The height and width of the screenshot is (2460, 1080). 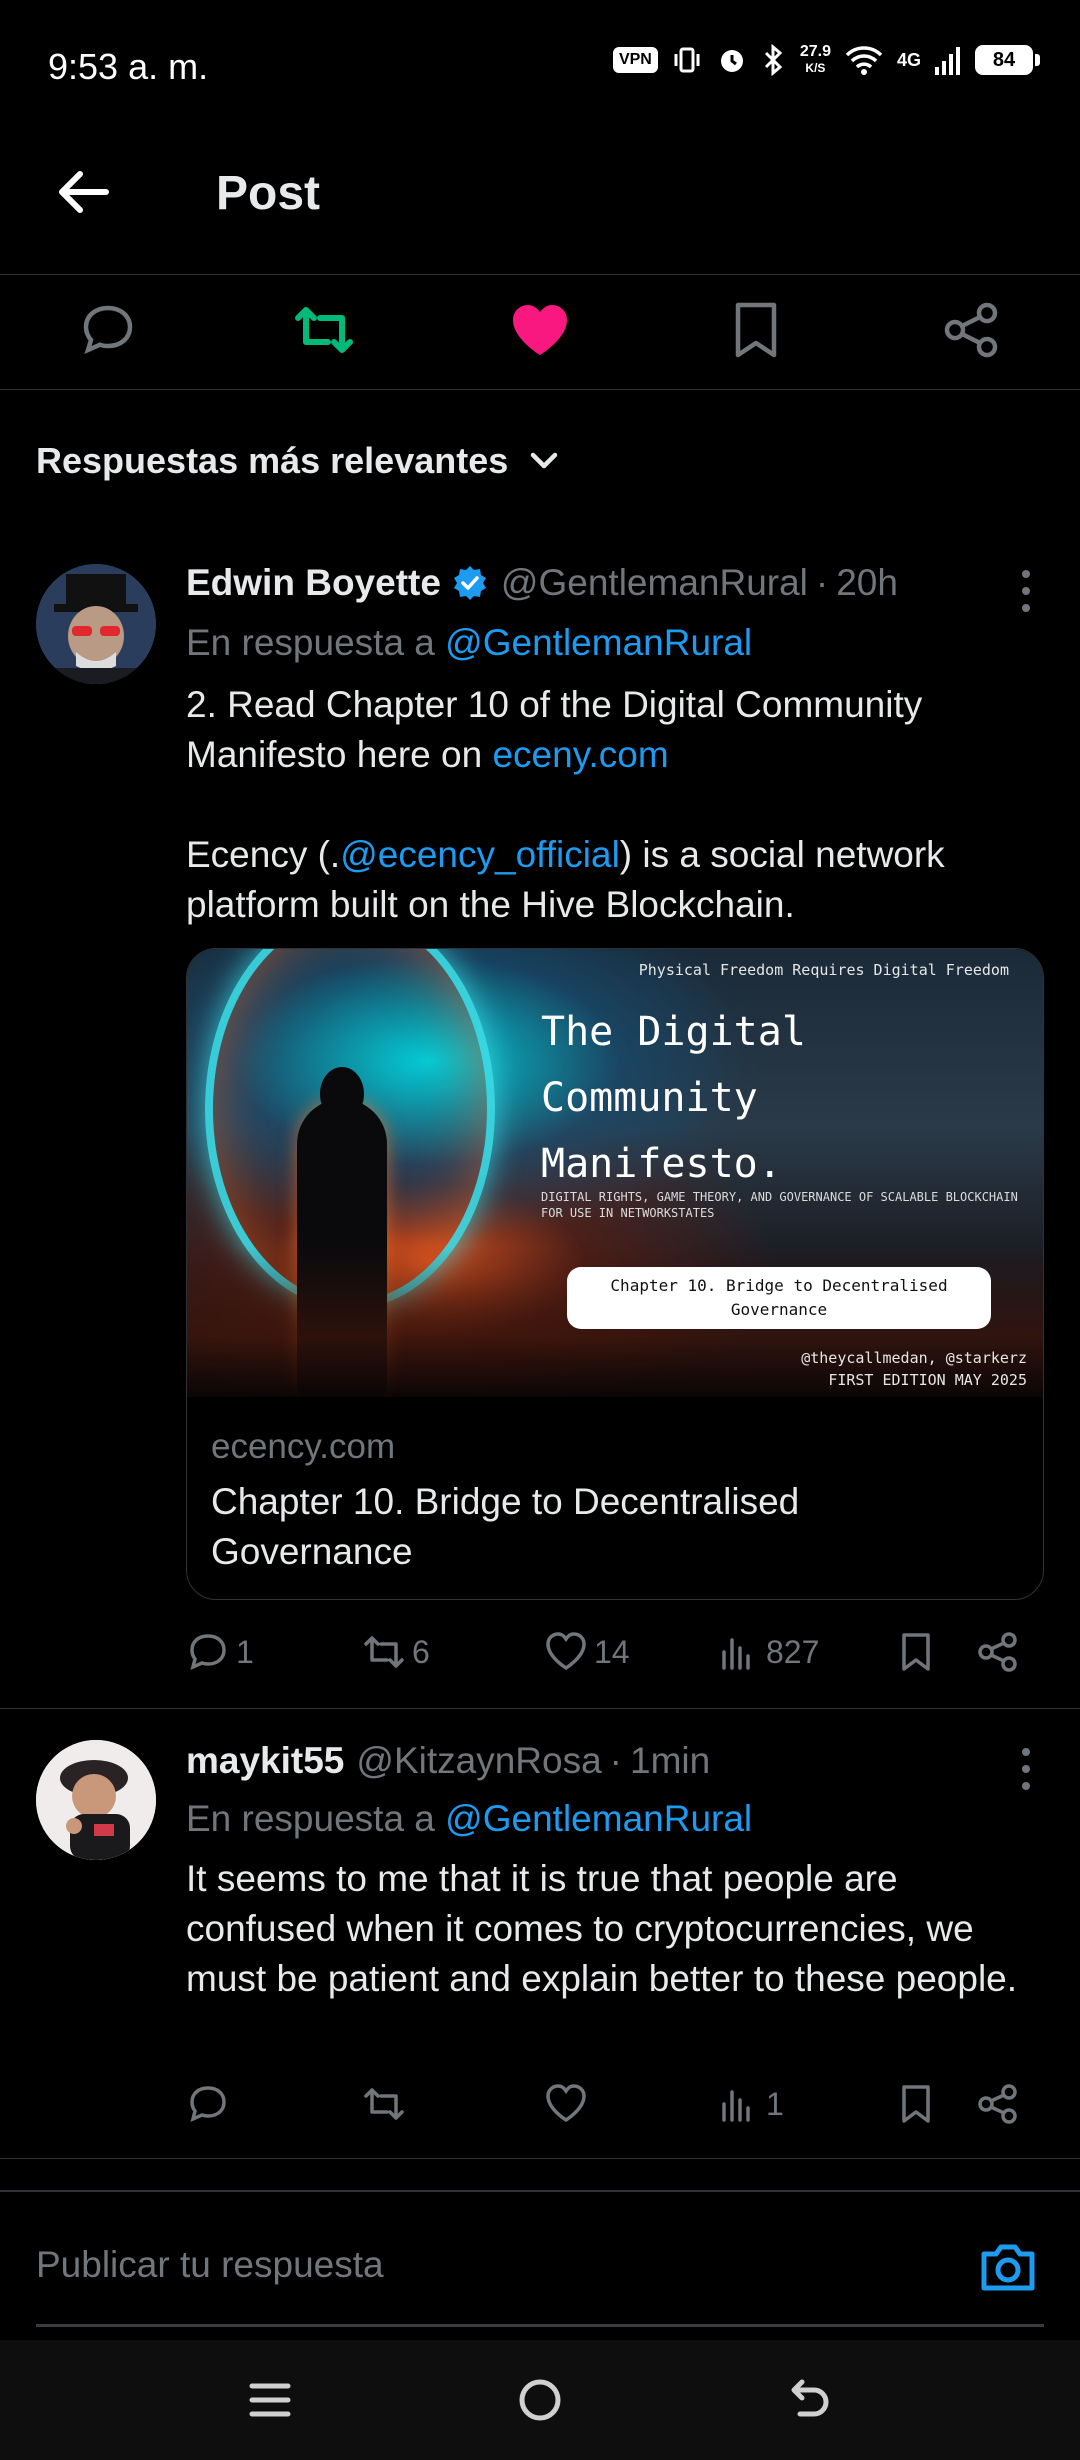 What do you see at coordinates (313, 583) in the screenshot?
I see `author-name: Edwin Boyette` at bounding box center [313, 583].